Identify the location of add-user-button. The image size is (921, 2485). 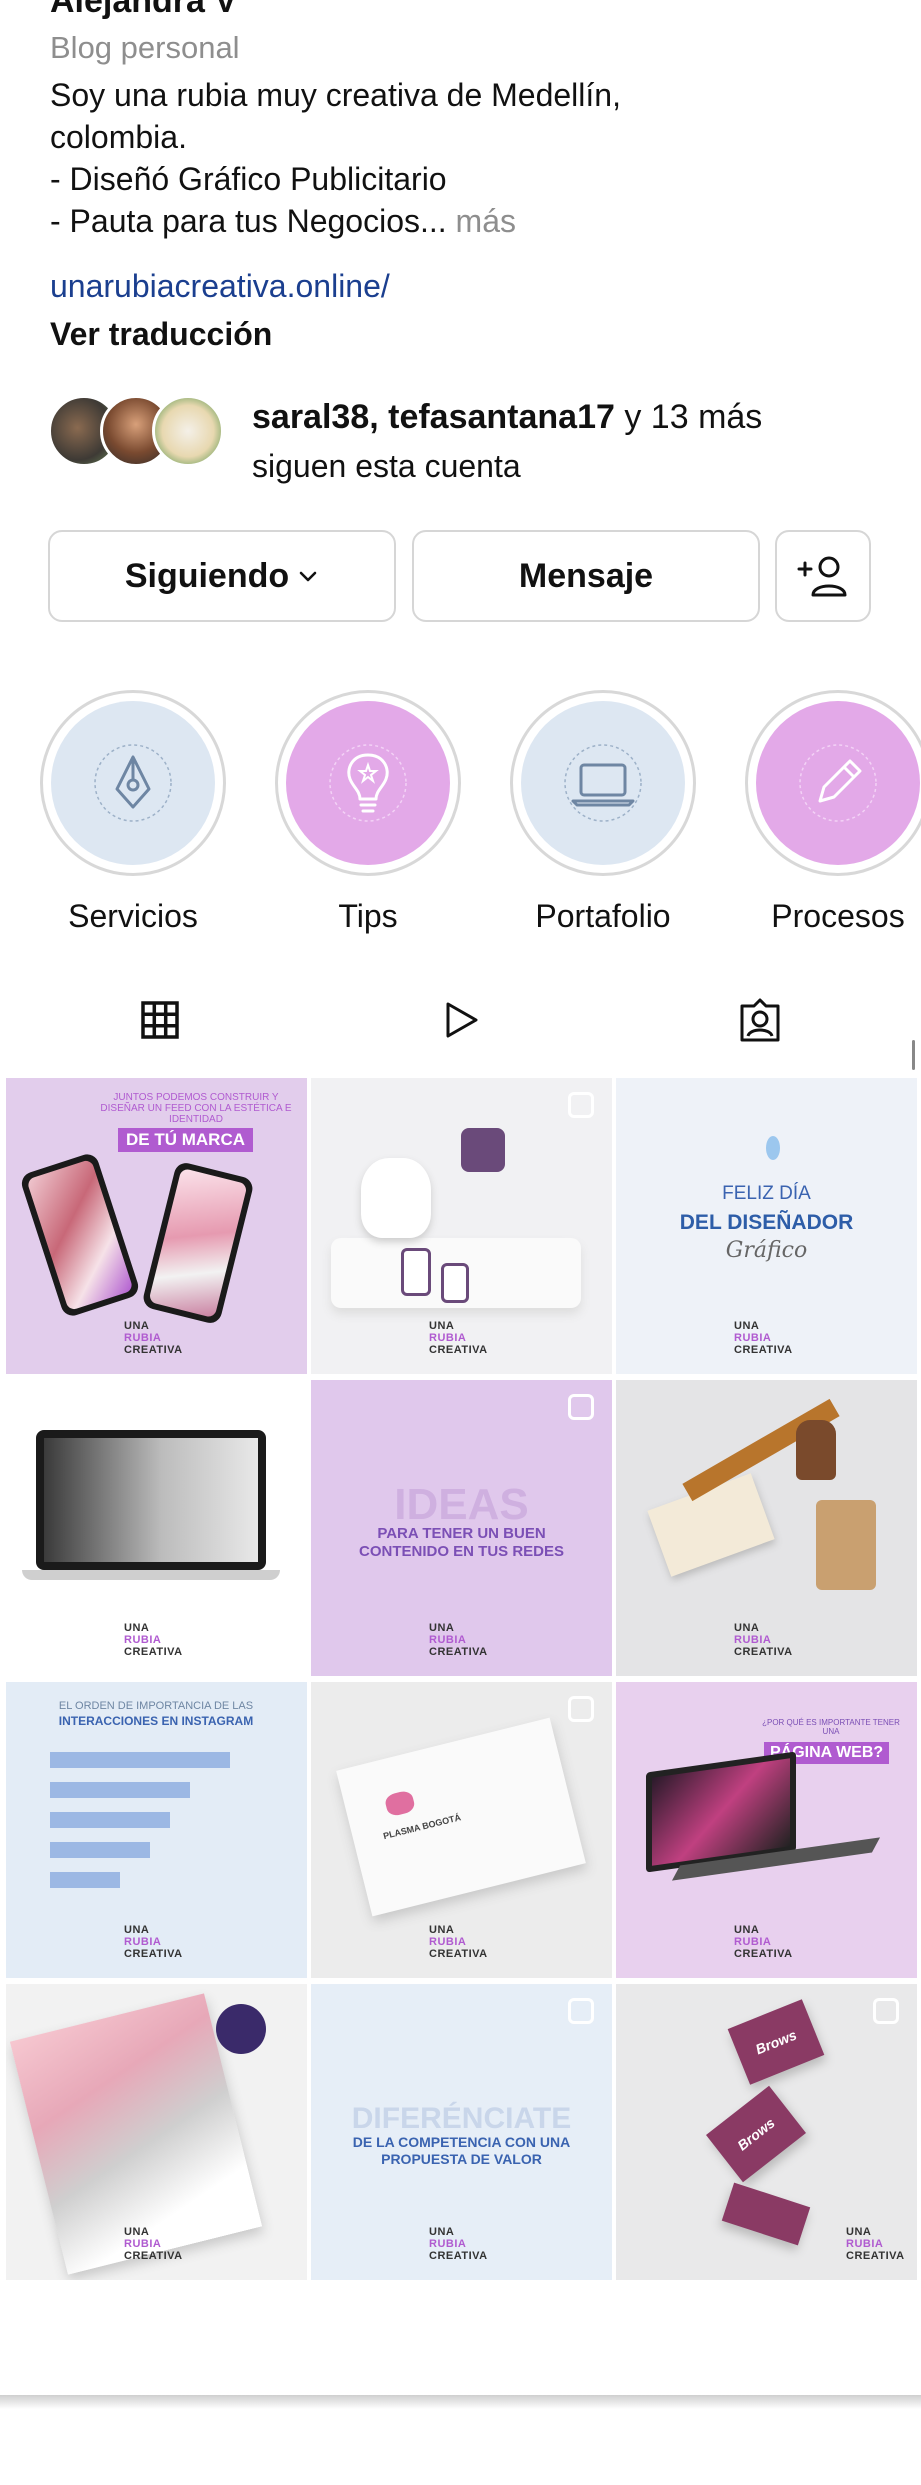
(823, 576).